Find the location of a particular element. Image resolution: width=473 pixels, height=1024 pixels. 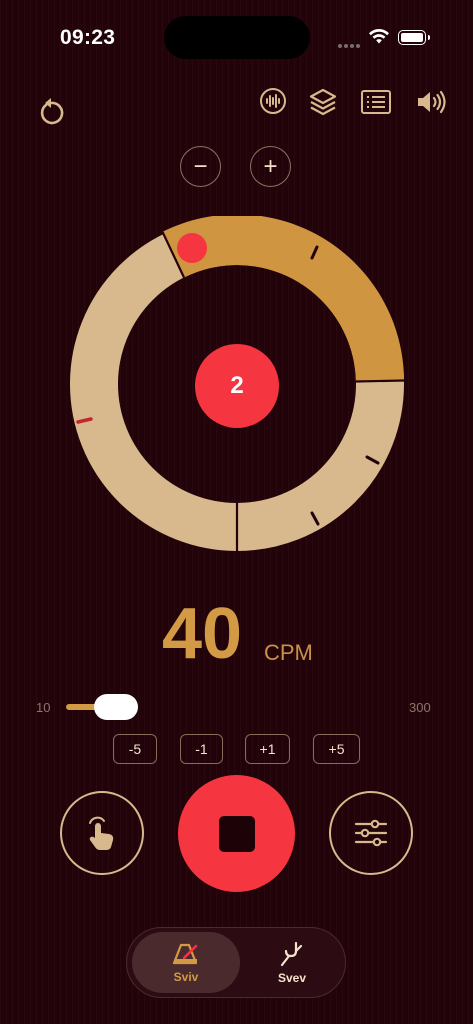

minus-button: − is located at coordinates (200, 166).